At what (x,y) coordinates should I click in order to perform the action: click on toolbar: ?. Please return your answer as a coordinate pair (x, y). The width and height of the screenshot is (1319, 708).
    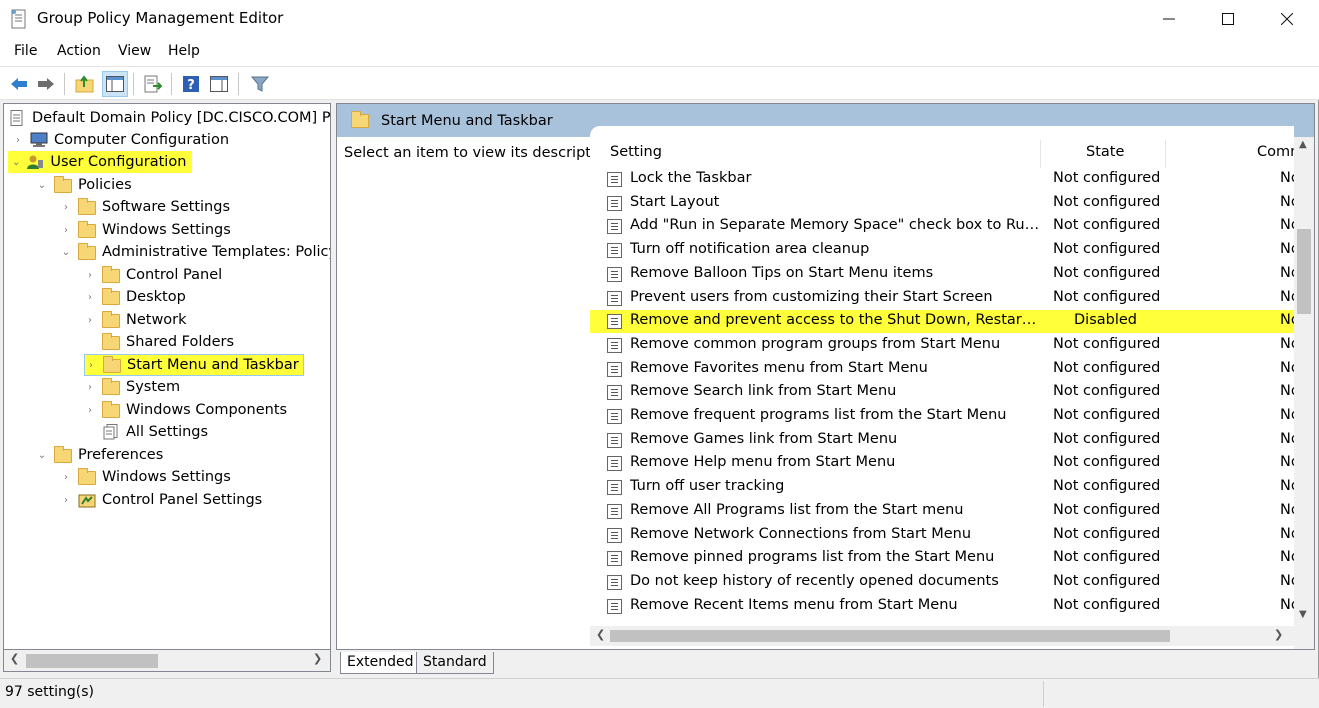
    Looking at the image, I should click on (659, 83).